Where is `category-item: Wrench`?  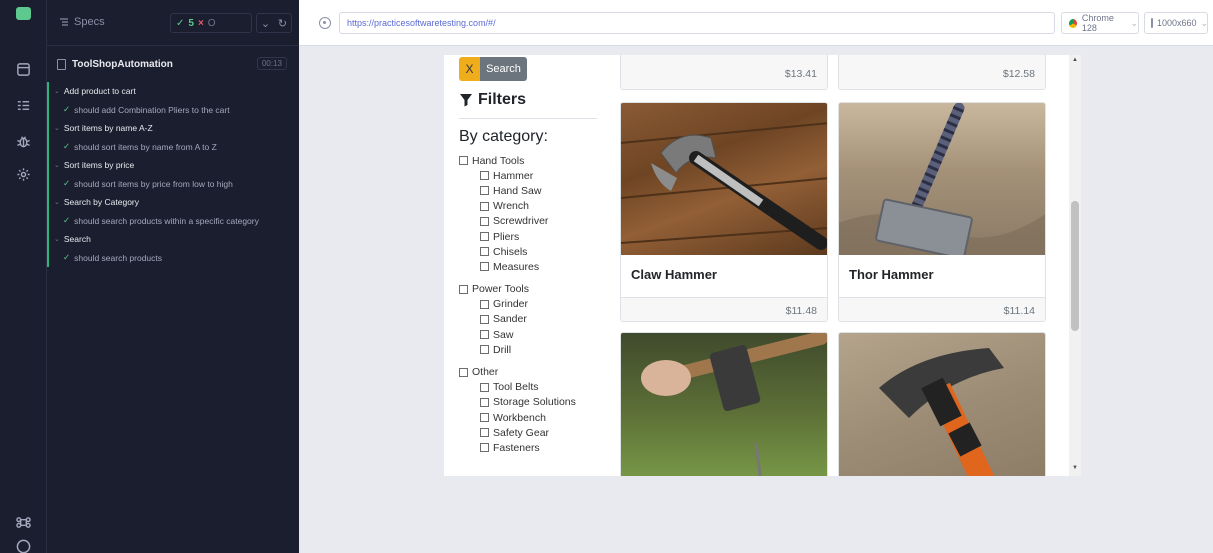 category-item: Wrench is located at coordinates (517, 206).